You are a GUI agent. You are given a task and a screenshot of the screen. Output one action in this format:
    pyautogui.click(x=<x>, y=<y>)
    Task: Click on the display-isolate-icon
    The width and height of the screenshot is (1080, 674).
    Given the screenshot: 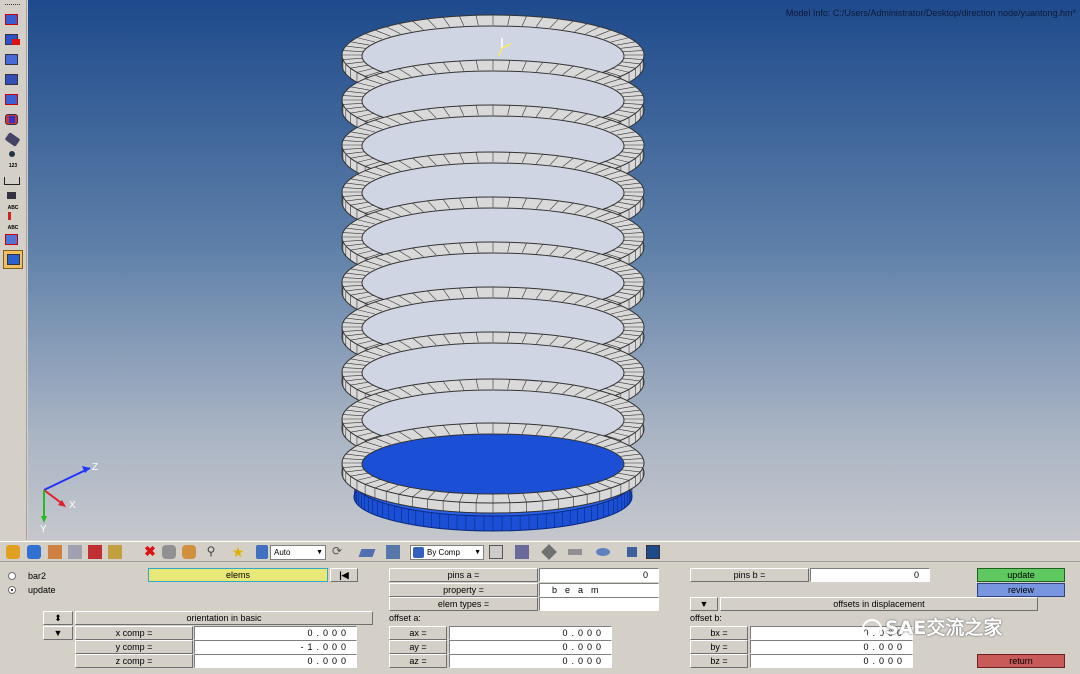 What is the action you would take?
    pyautogui.click(x=12, y=100)
    